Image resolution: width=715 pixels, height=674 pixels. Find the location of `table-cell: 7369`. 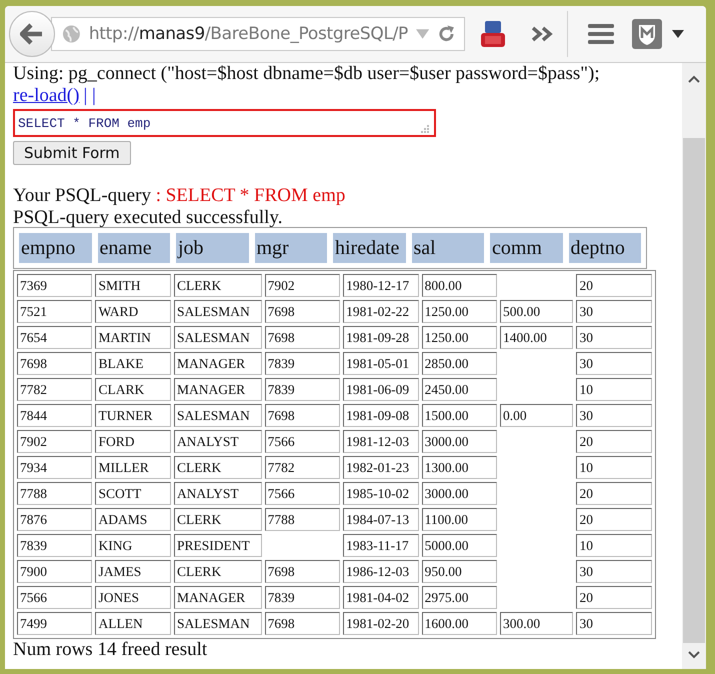

table-cell: 7369 is located at coordinates (54, 285).